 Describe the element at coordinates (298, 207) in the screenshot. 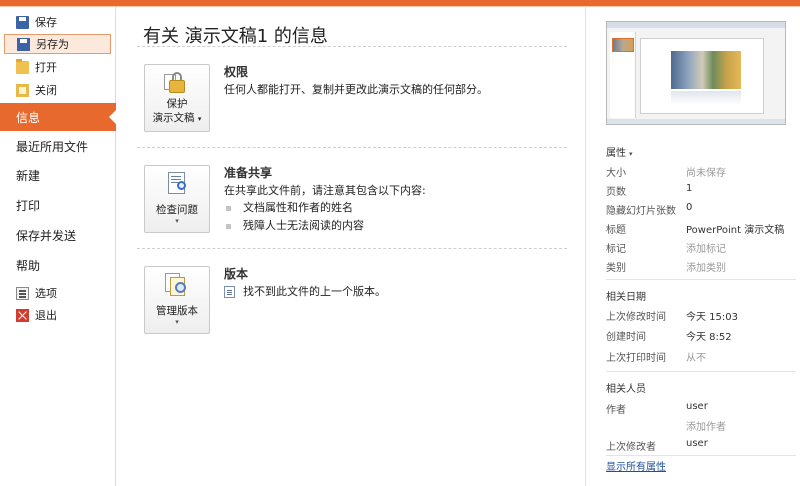

I see `share-bullet-1: 文档属性和作者的姓名` at that location.